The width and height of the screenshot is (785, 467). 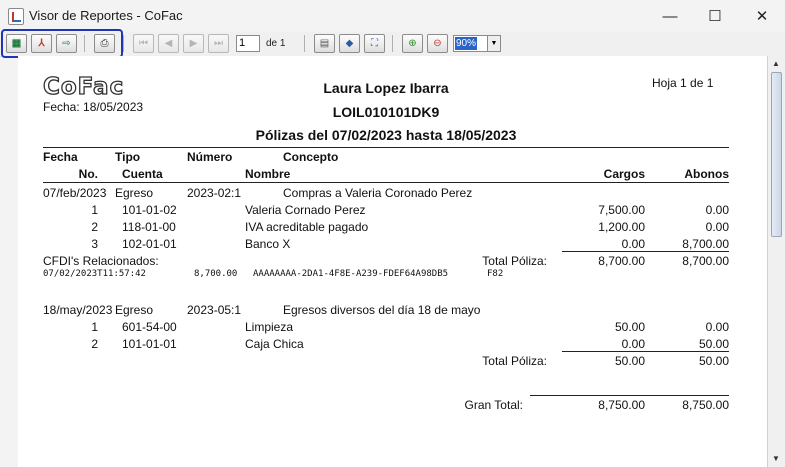 What do you see at coordinates (713, 344) in the screenshot?
I see `line-abono: 50.00` at bounding box center [713, 344].